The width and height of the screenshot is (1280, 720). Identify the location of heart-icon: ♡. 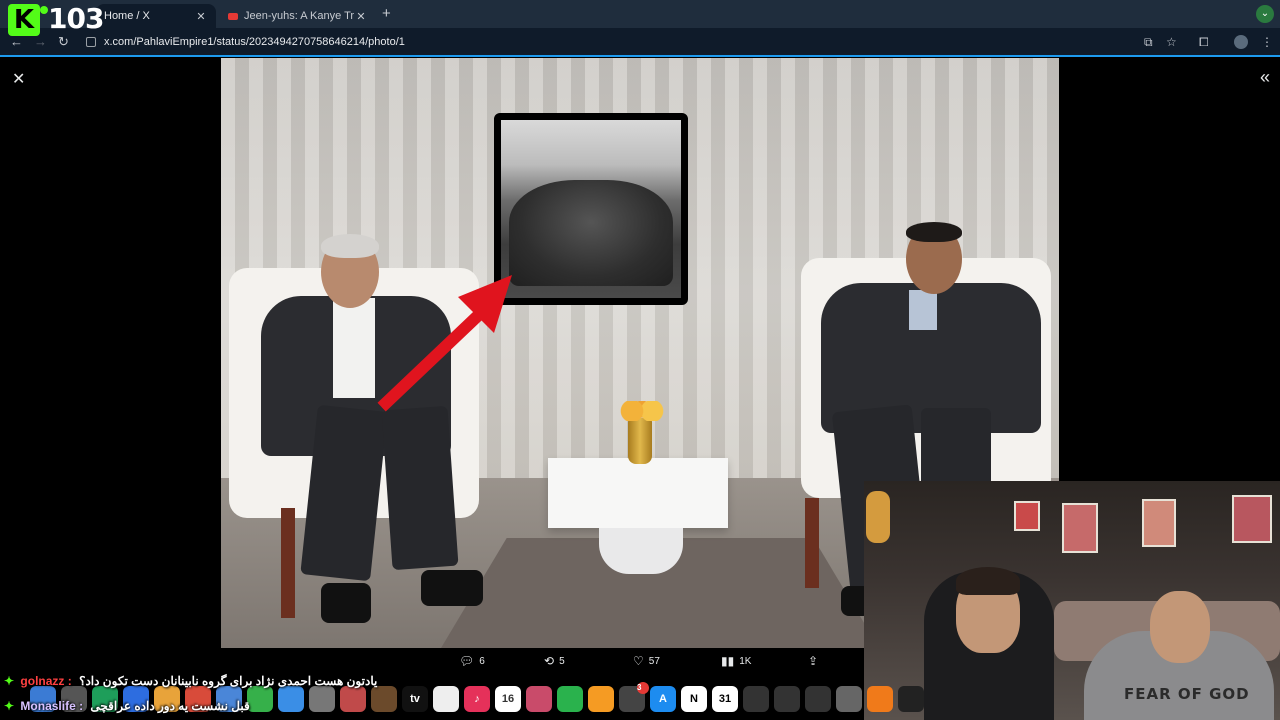
(638, 661).